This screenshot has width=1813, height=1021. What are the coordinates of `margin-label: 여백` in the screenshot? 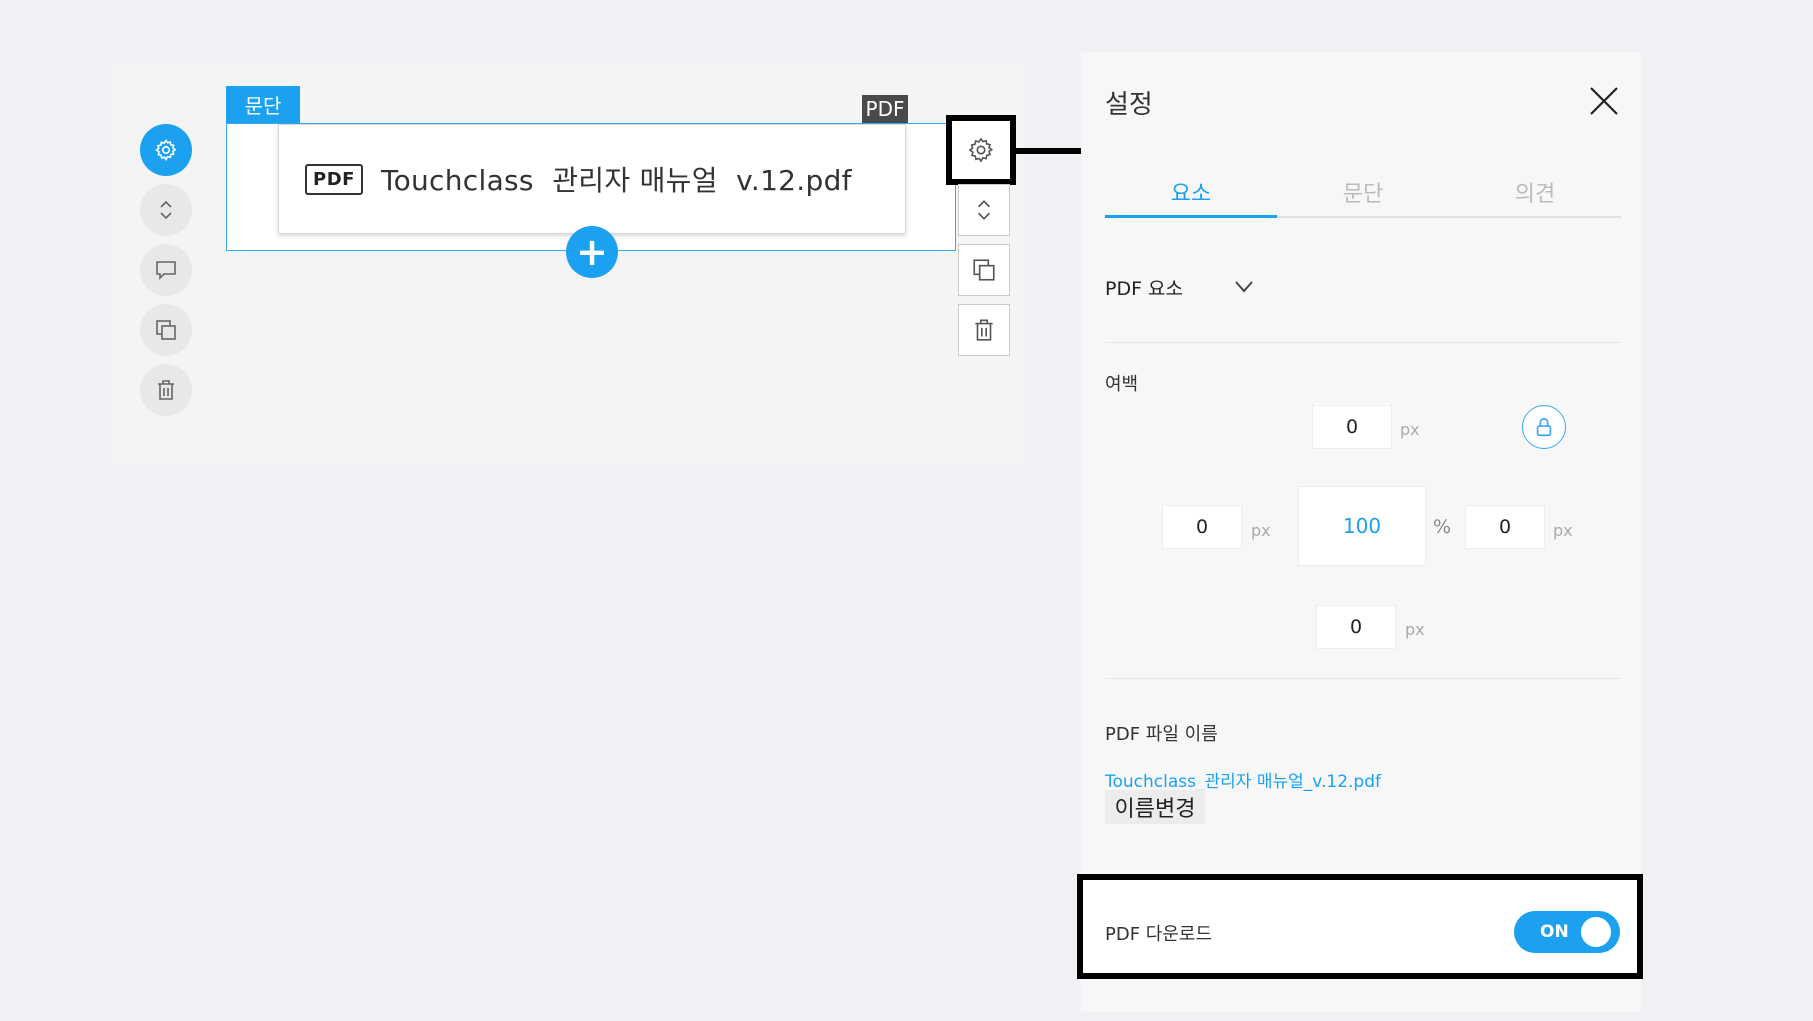 It's located at (1122, 384).